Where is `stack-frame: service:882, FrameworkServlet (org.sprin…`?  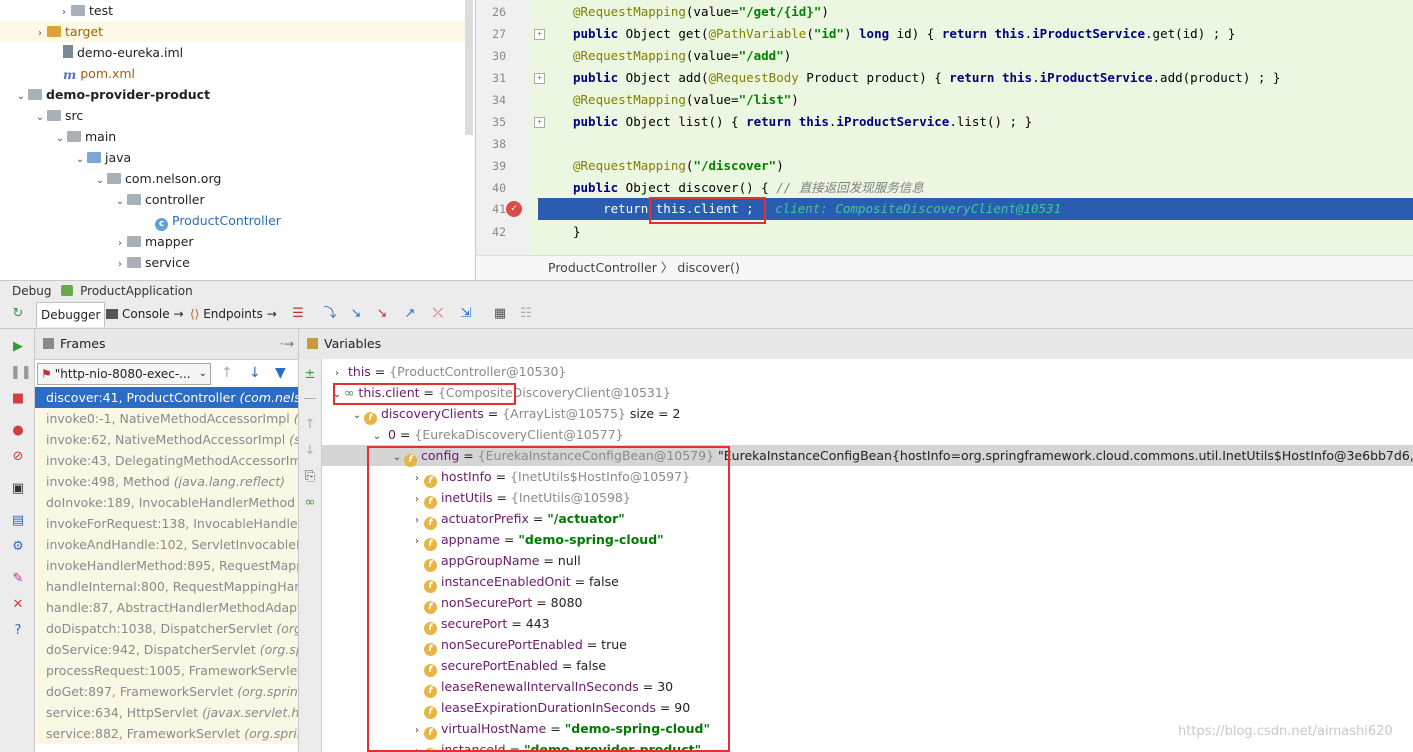
stack-frame: service:882, FrameworkServlet (org.sprin… is located at coordinates (166, 733).